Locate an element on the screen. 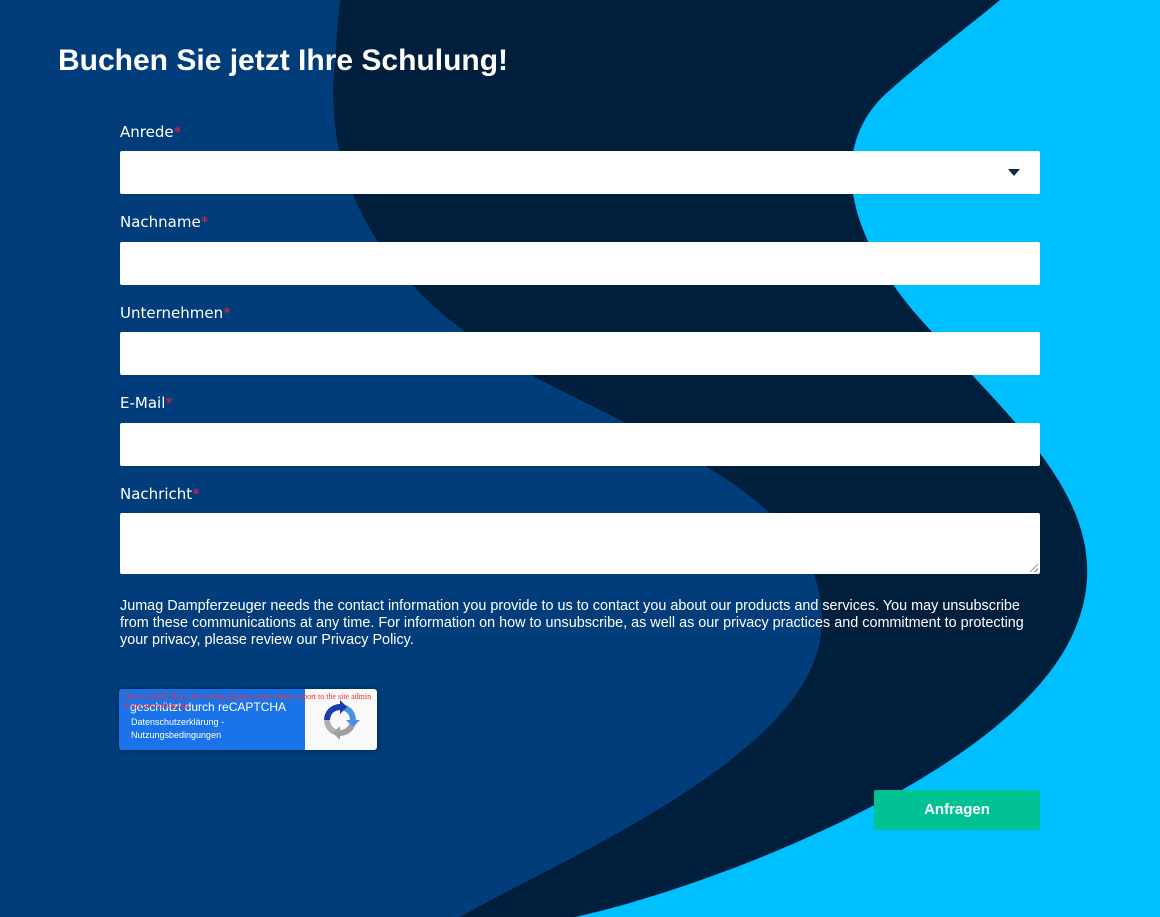 This screenshot has height=917, width=1160. anrede-select is located at coordinates (580, 172).